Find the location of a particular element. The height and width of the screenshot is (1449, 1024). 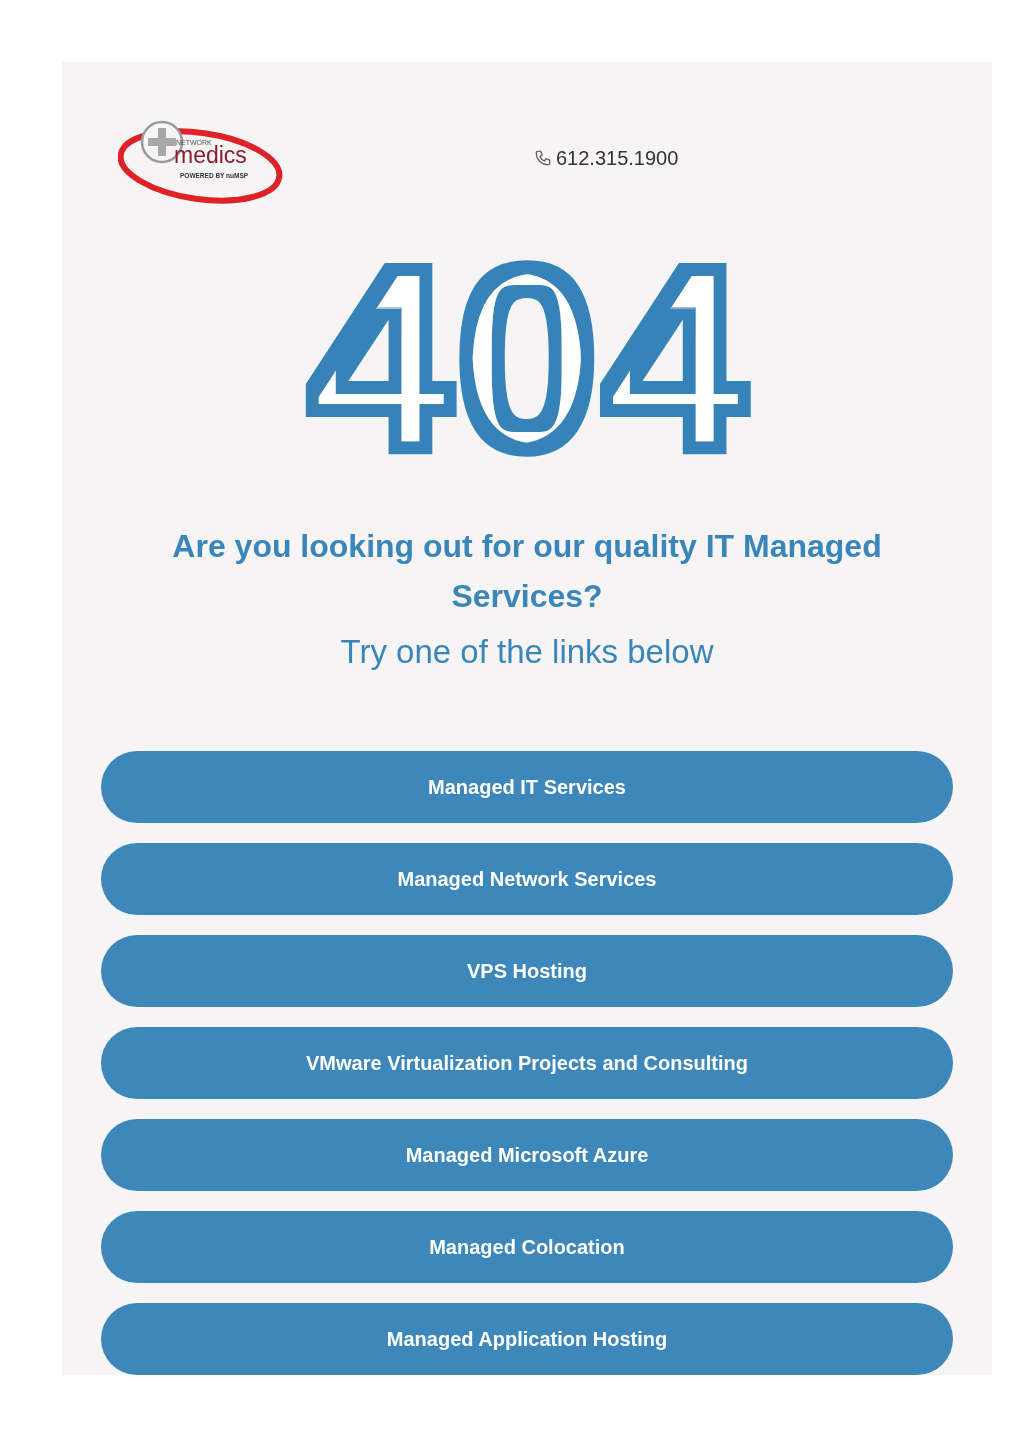

error-code: 404 is located at coordinates (527, 352).